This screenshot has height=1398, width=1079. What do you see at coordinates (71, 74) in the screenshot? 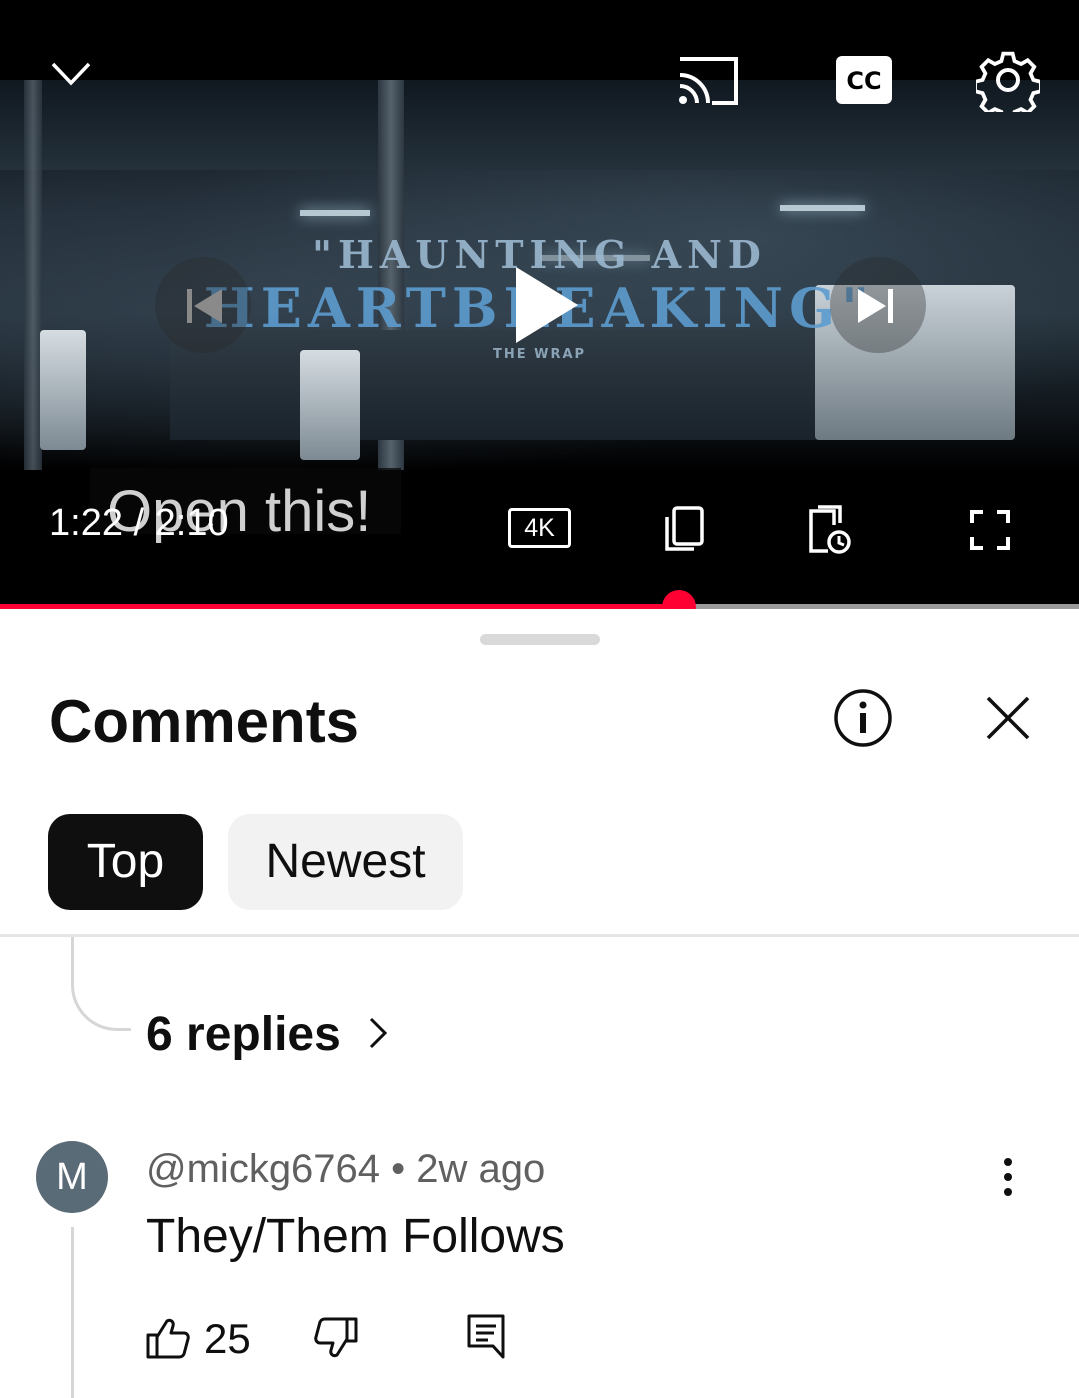
I see `chevron-down-icon` at bounding box center [71, 74].